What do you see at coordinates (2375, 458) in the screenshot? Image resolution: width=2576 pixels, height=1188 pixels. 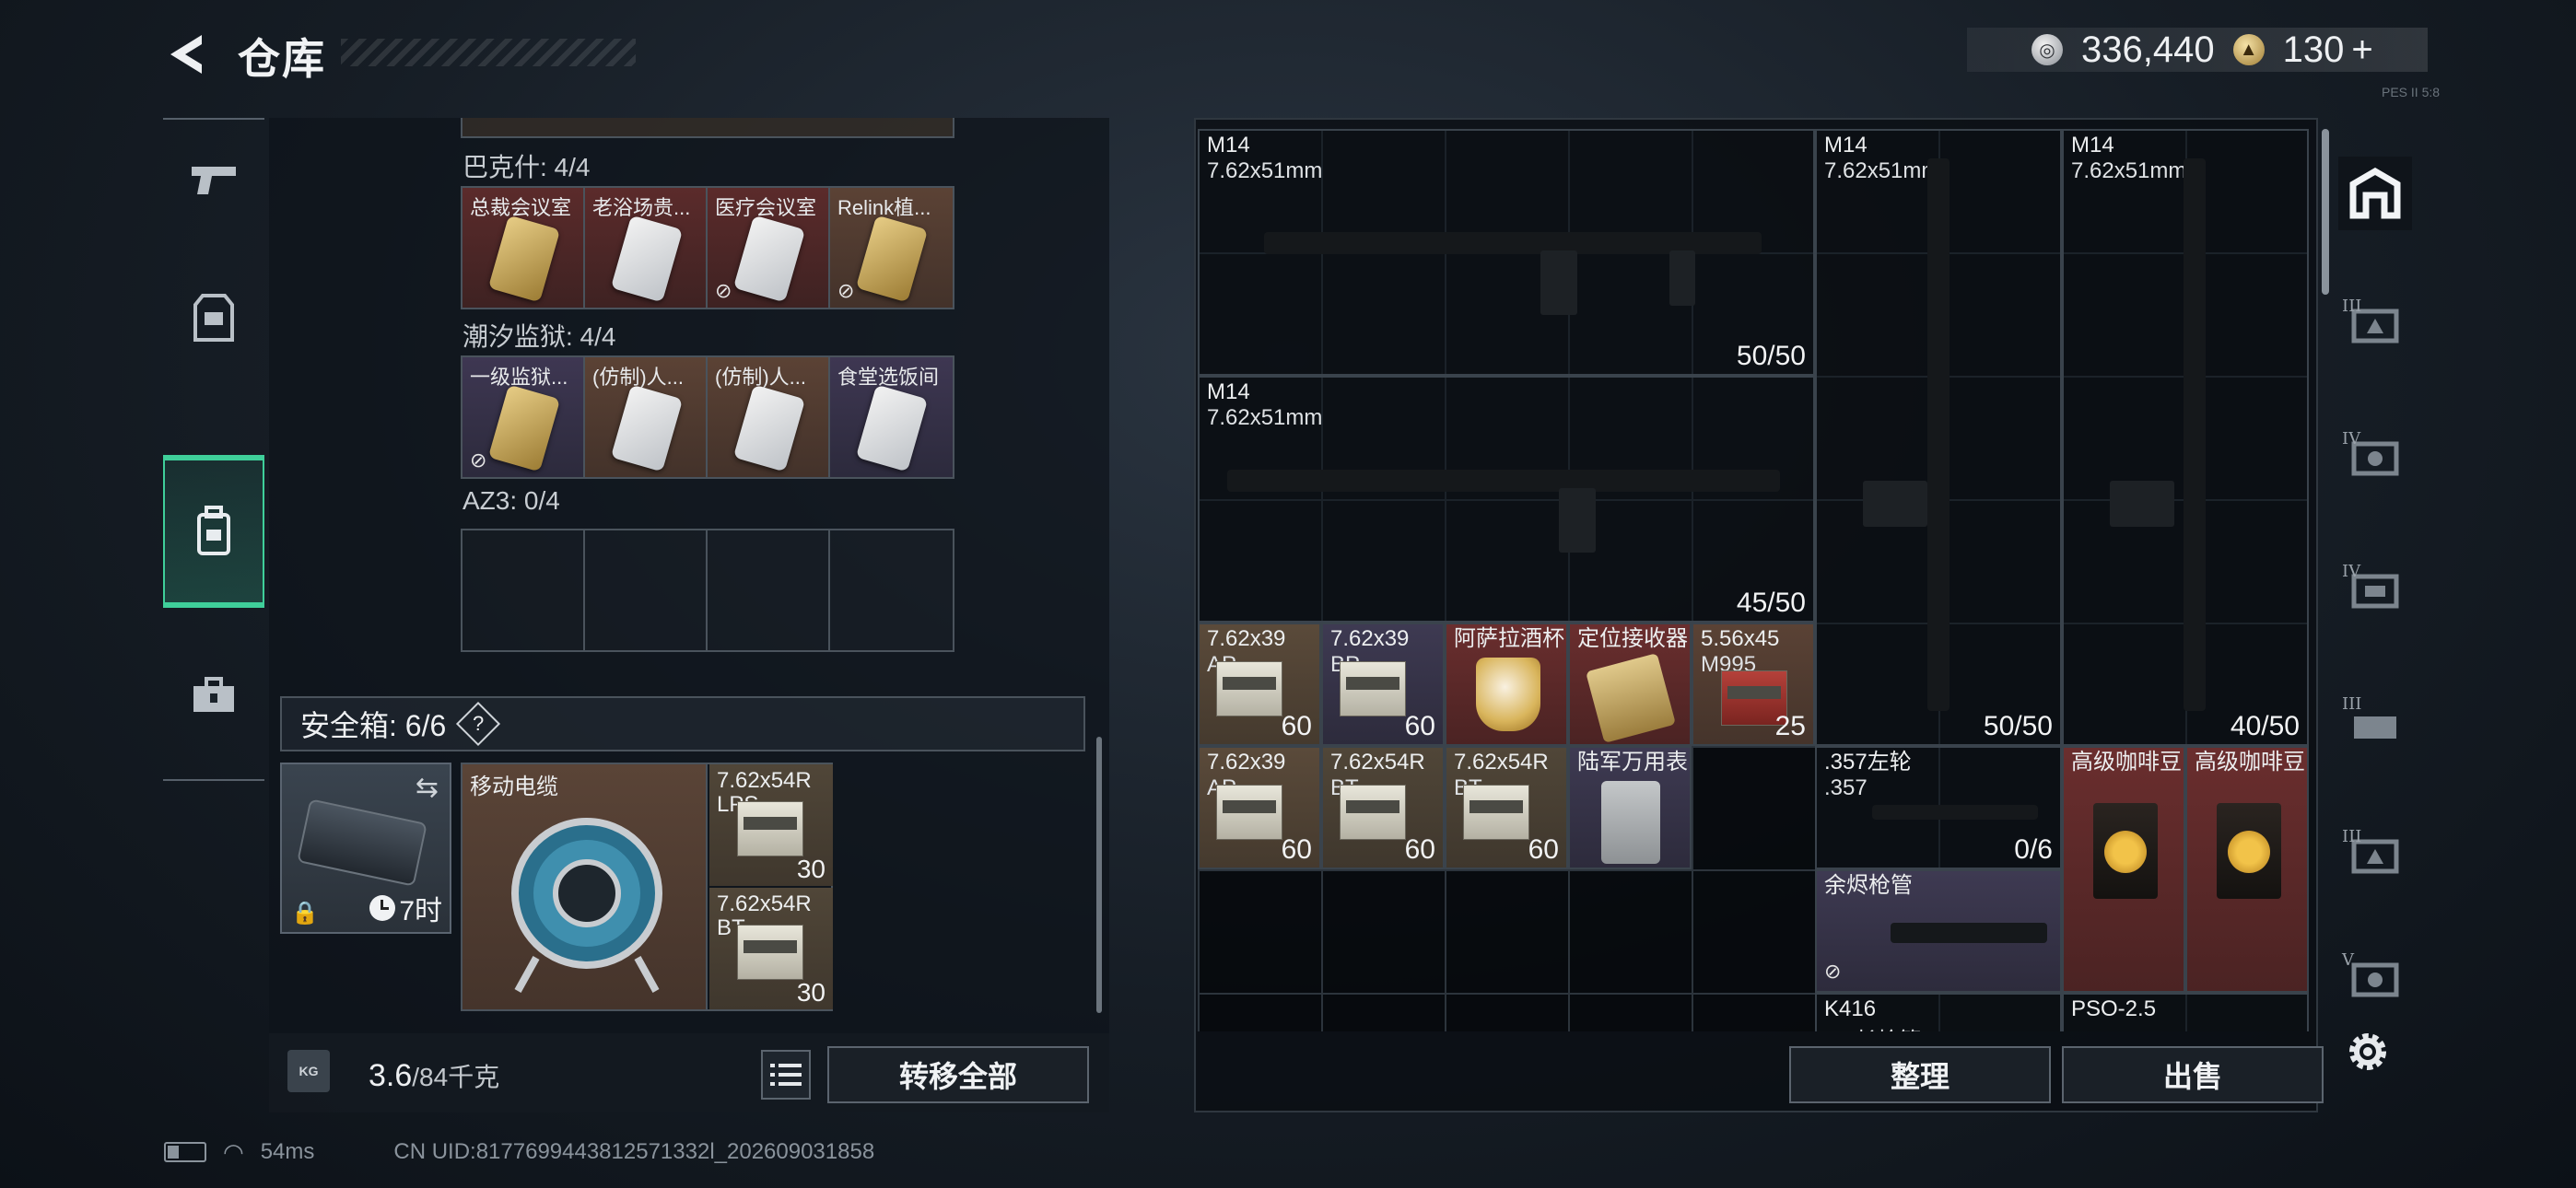 I see `stash-tab-4a: IV` at bounding box center [2375, 458].